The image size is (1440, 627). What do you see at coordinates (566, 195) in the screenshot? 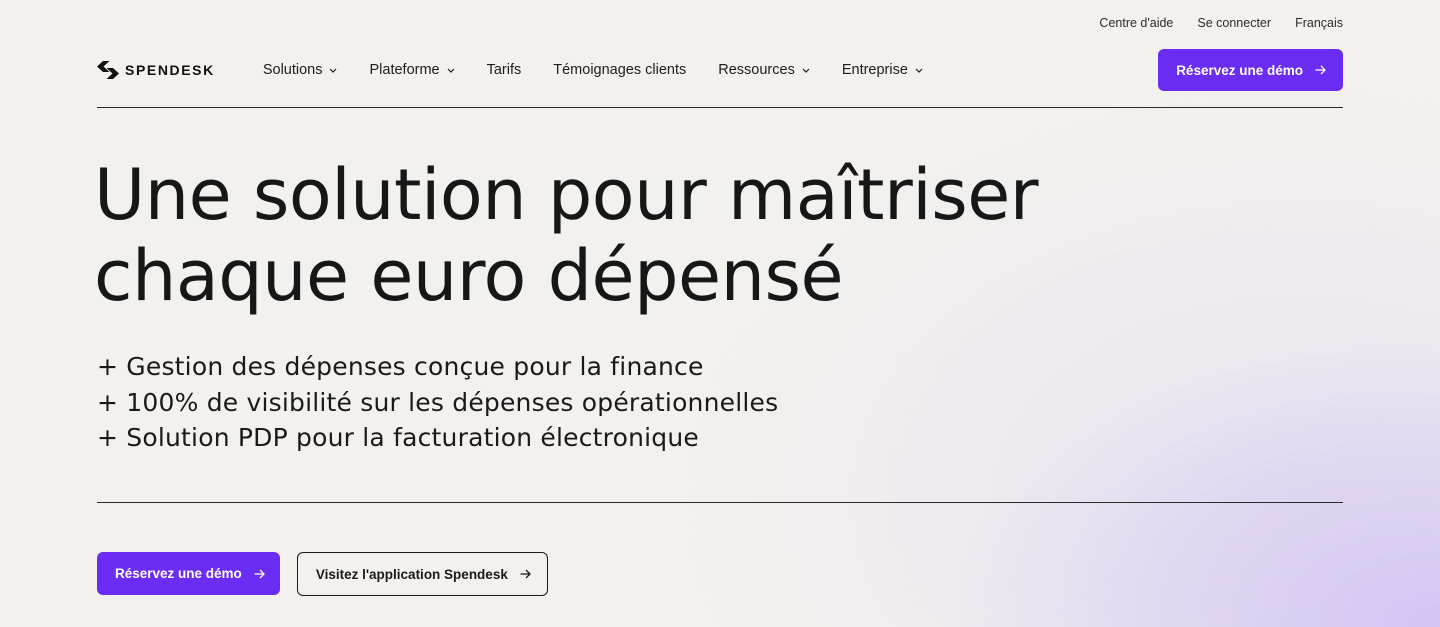
I see `hero-title-line-1: Une solution pour maîtriser` at bounding box center [566, 195].